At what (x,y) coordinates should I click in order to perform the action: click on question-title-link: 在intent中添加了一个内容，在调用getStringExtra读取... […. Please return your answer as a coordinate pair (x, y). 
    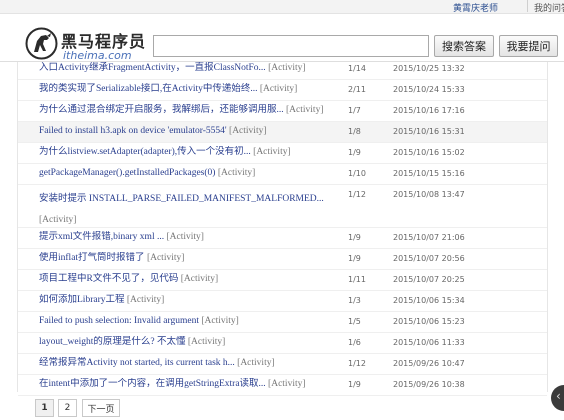
    Looking at the image, I should click on (191, 384).